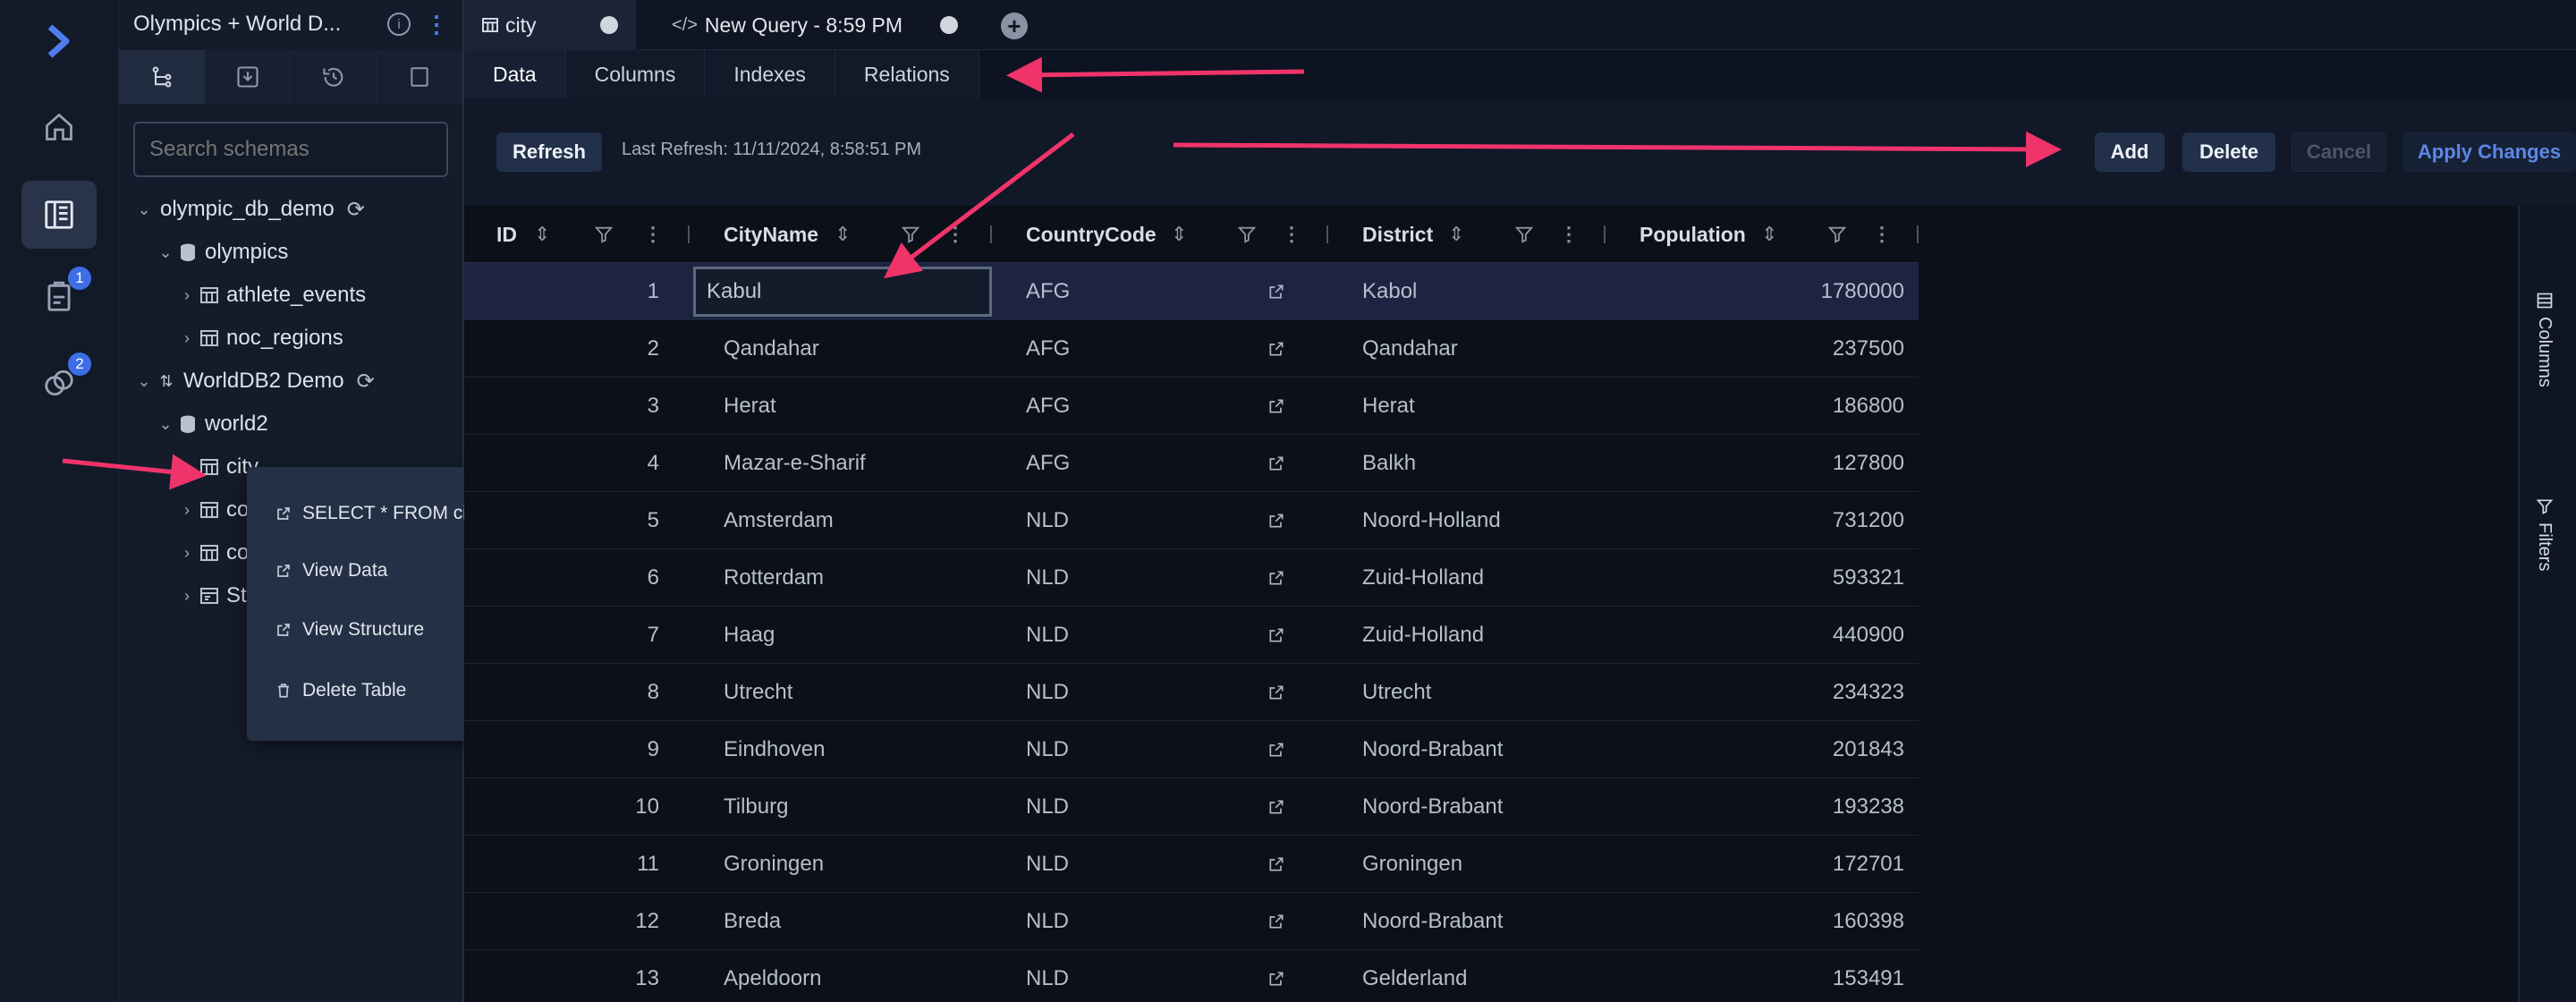  Describe the element at coordinates (1772, 291) in the screenshot. I see `cell-population: 1780000` at that location.